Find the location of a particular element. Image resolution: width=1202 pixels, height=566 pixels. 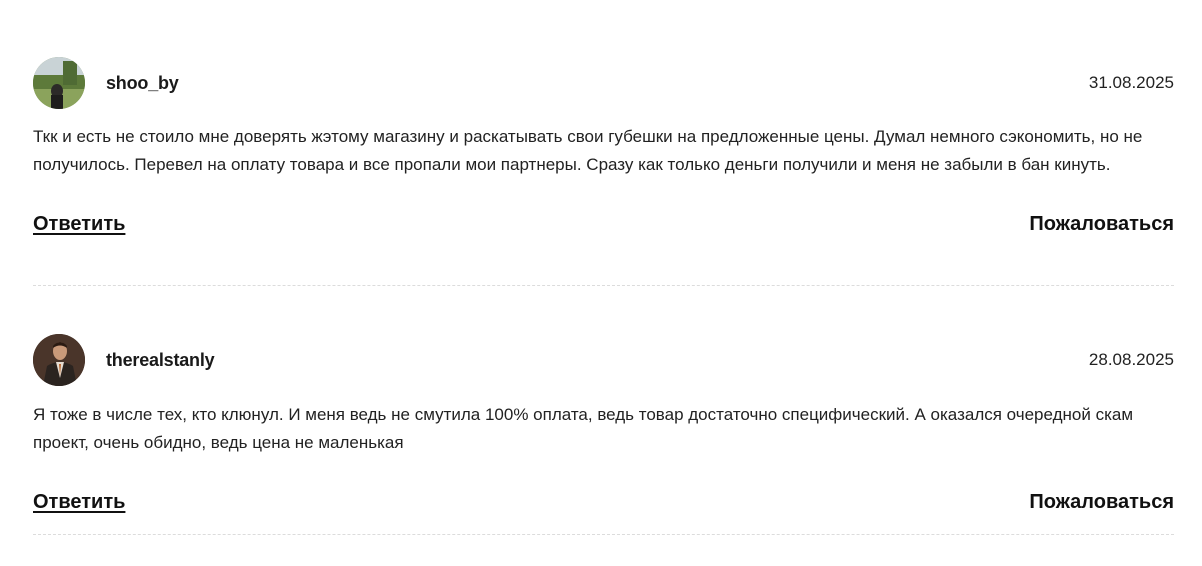

comment-author: therealstanly is located at coordinates (160, 360).